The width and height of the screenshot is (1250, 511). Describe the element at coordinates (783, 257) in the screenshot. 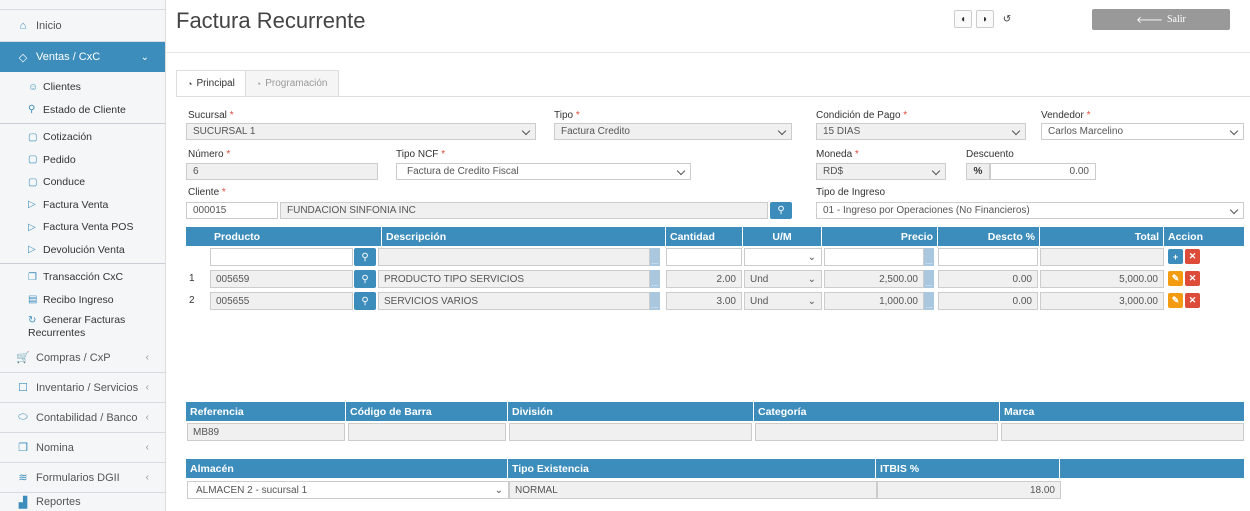

I see `um-select: ⌄` at that location.